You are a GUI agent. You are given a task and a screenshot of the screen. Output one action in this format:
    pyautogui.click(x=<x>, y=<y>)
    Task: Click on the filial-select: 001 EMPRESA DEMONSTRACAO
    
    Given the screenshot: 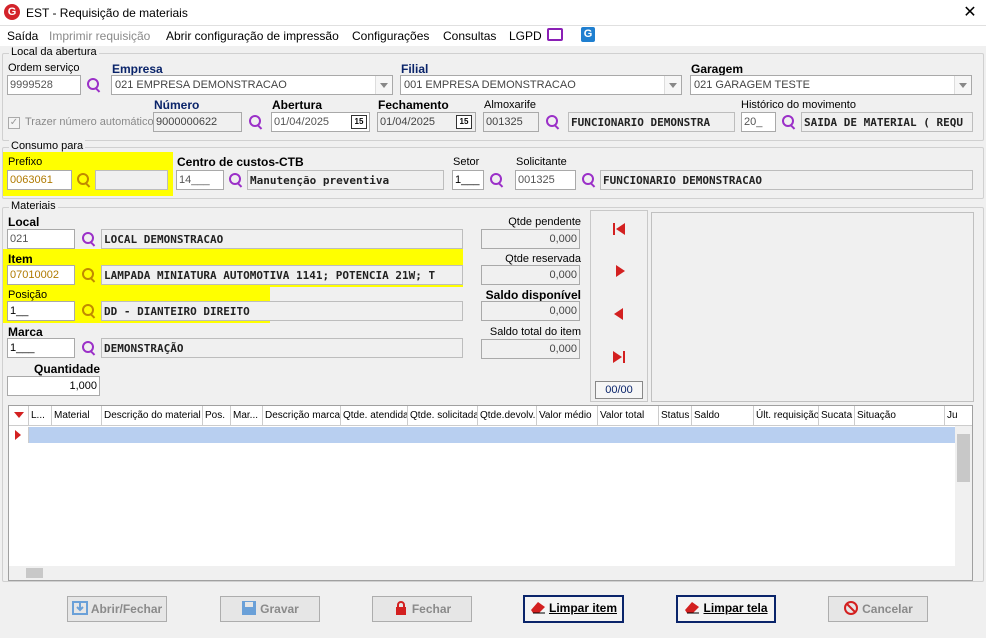 What is the action you would take?
    pyautogui.click(x=541, y=85)
    